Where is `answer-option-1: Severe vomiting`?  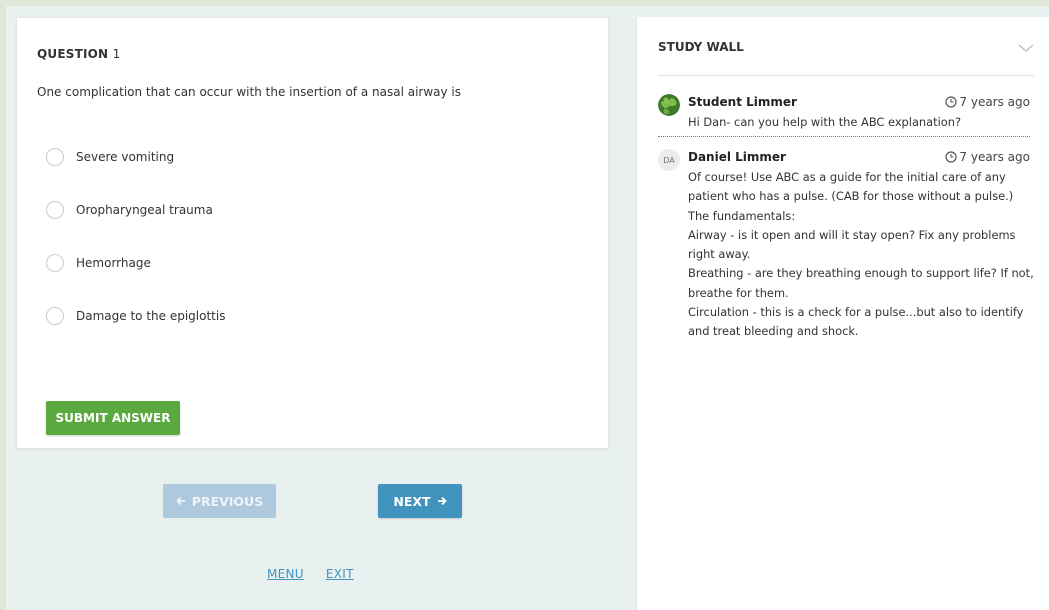
answer-option-1: Severe vomiting is located at coordinates (135, 156).